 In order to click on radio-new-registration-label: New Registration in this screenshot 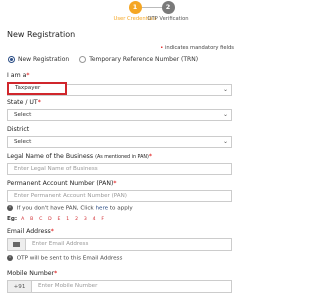, I will do `click(44, 59)`.